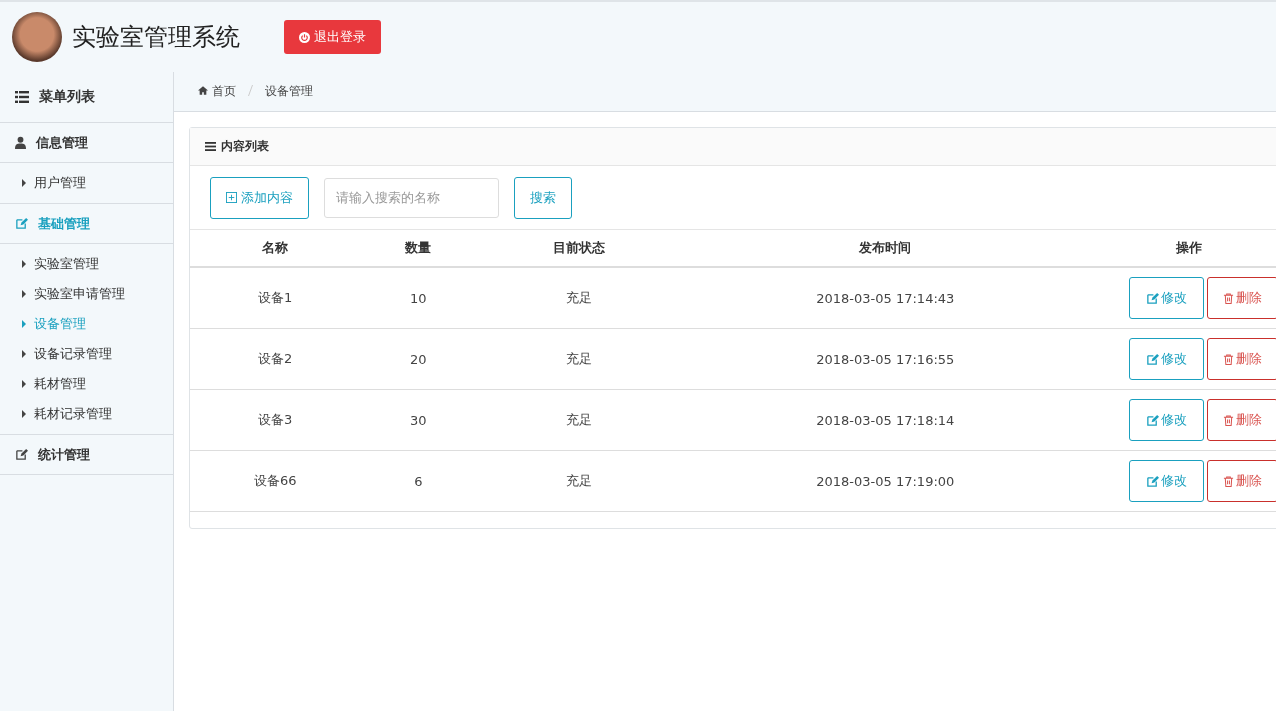 The height and width of the screenshot is (711, 1276). What do you see at coordinates (156, 37) in the screenshot?
I see `app-title: 实验室管理系统` at bounding box center [156, 37].